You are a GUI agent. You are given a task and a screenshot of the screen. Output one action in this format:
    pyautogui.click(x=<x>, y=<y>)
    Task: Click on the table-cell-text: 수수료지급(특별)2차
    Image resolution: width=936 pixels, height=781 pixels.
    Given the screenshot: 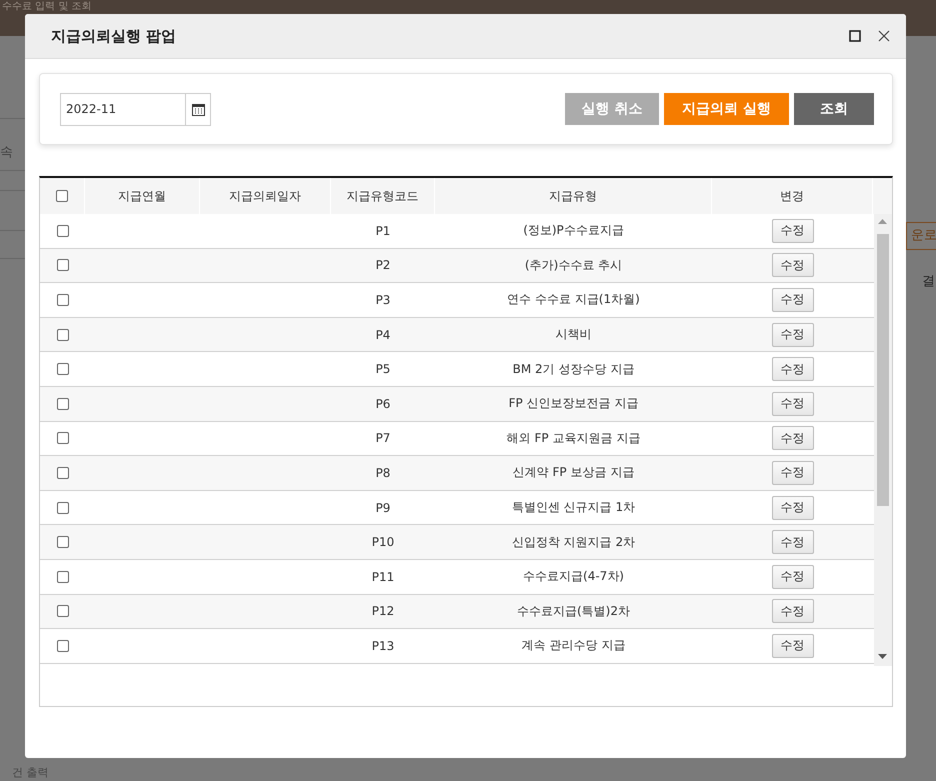 What is the action you would take?
    pyautogui.click(x=573, y=611)
    